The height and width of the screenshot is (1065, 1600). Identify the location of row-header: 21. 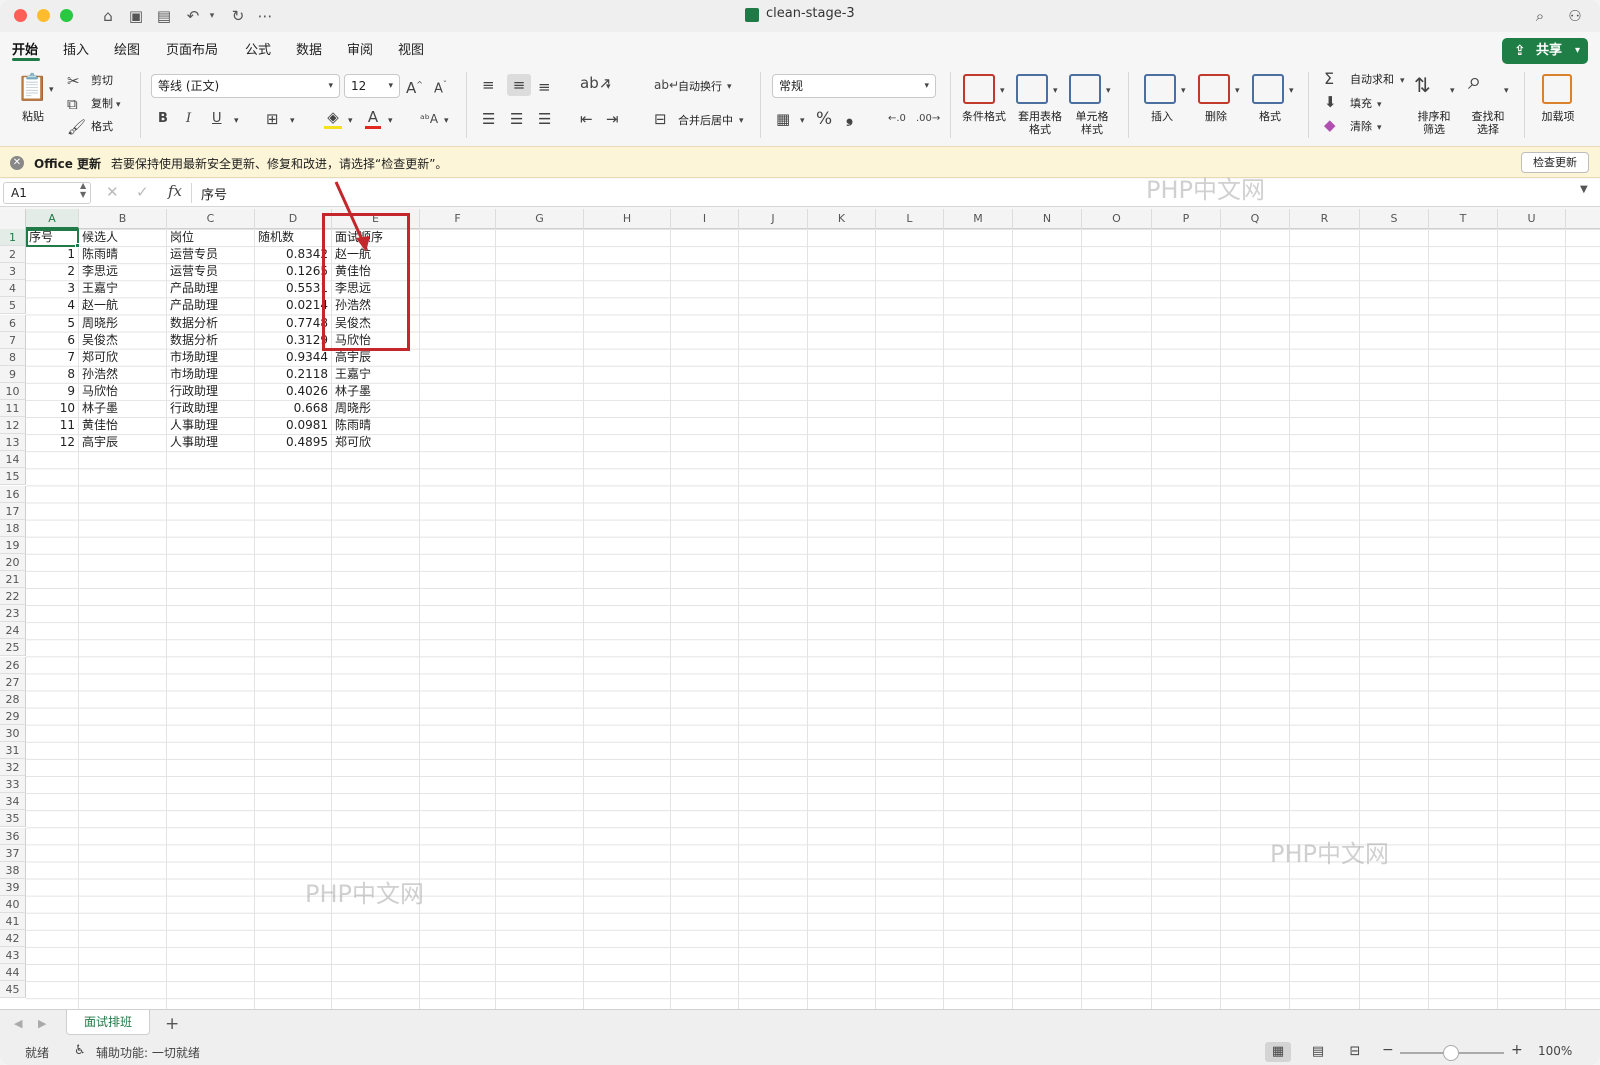
(13, 580).